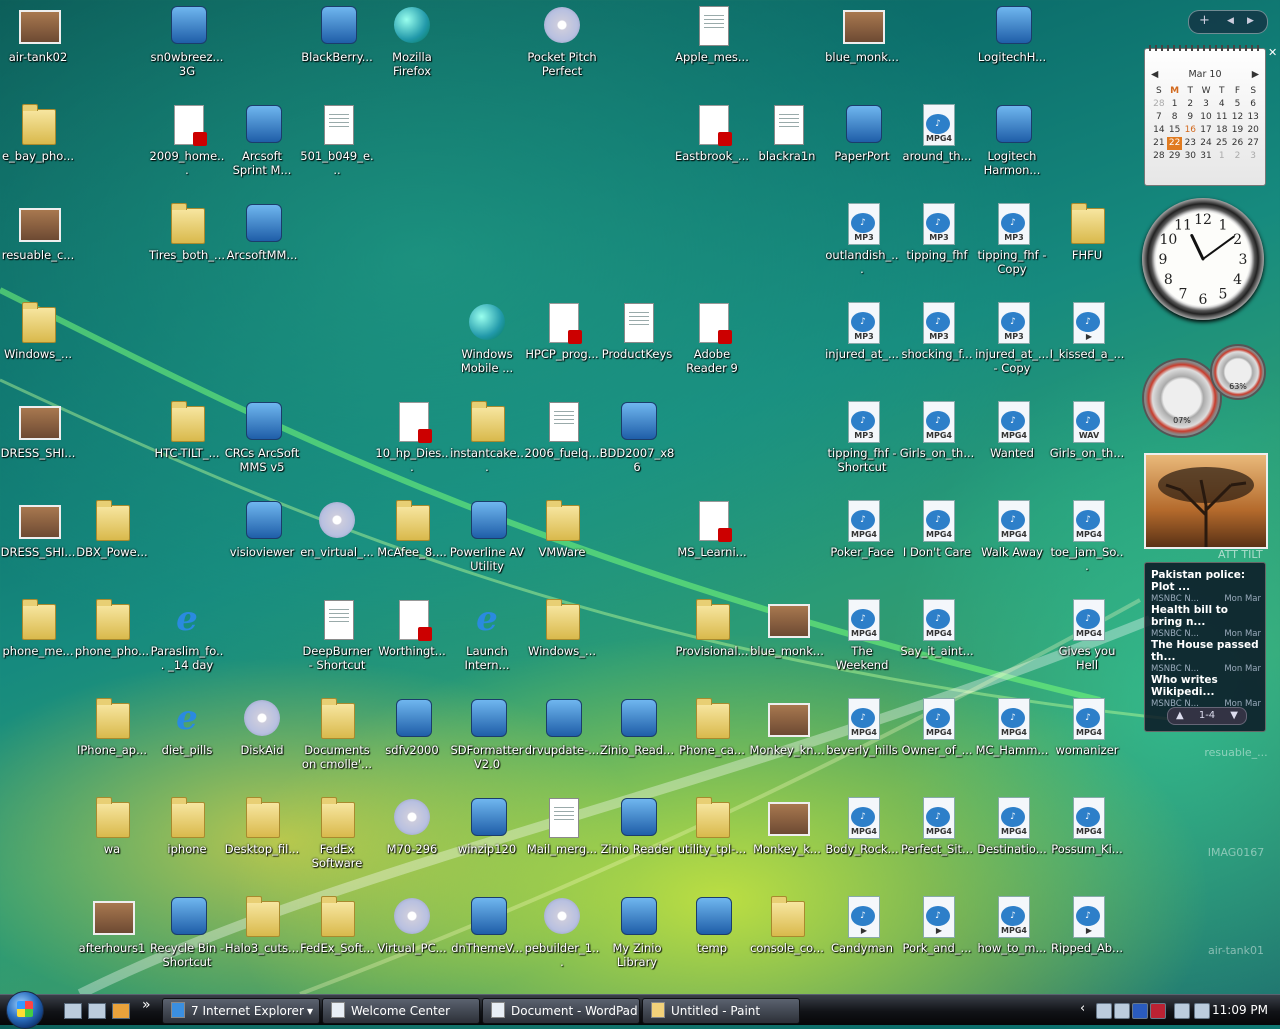  I want to click on desktop-icon: Powerline AV Utility, so click(487, 535).